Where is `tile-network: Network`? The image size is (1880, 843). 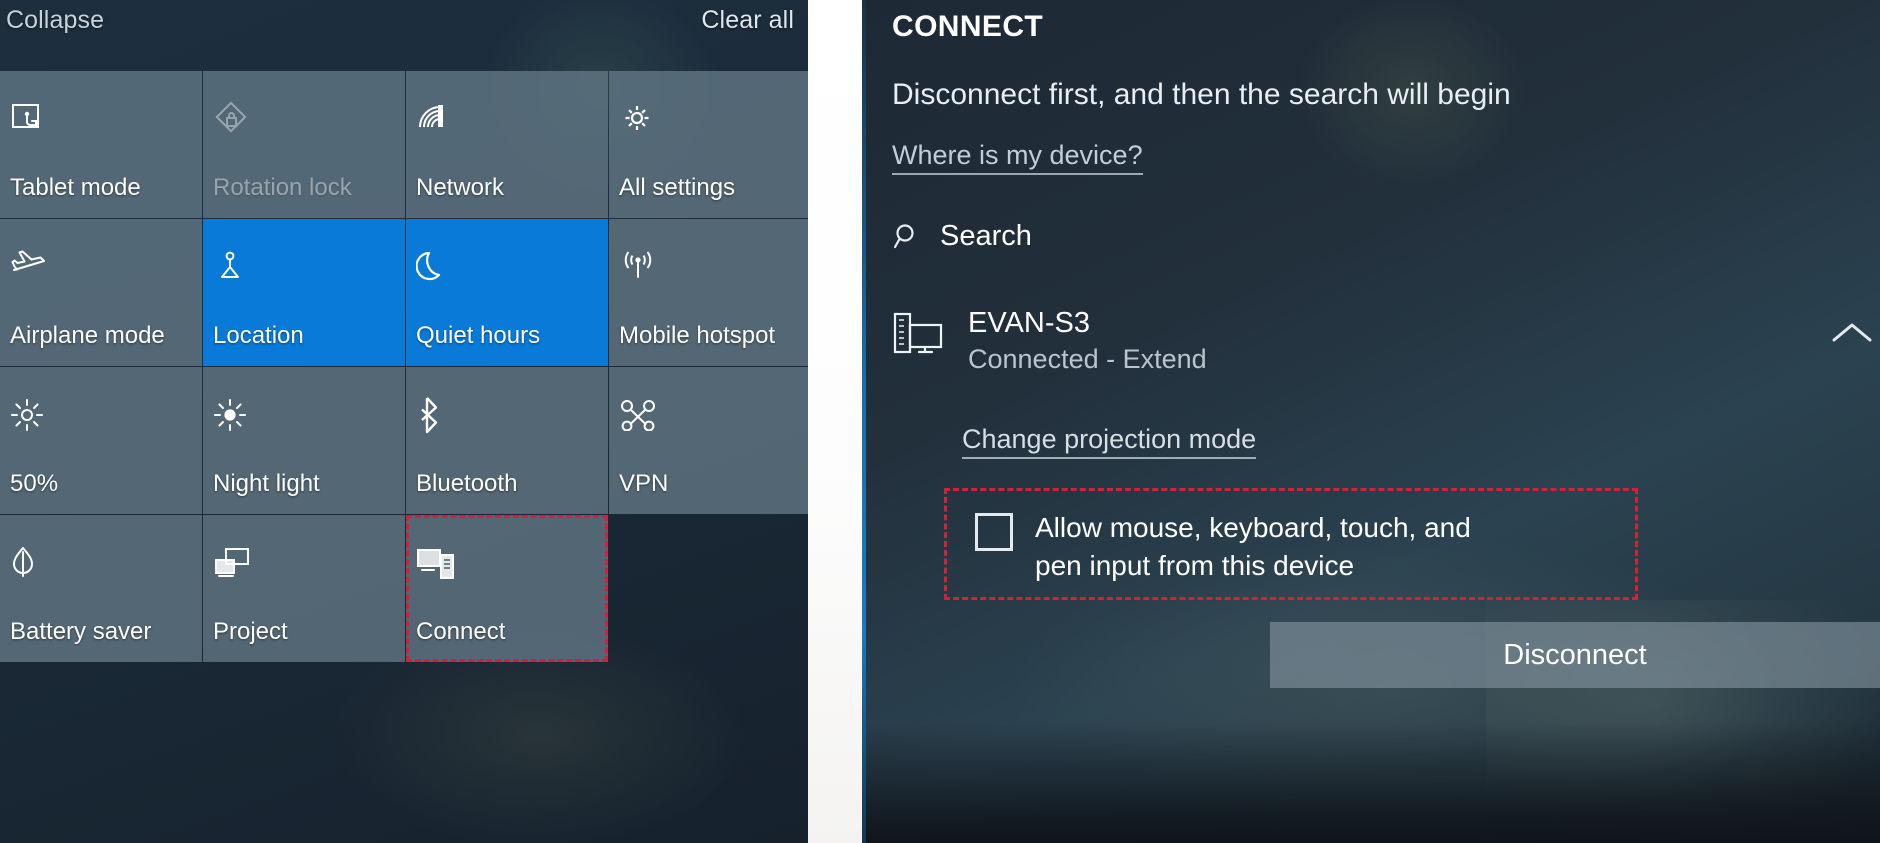 tile-network: Network is located at coordinates (507, 144).